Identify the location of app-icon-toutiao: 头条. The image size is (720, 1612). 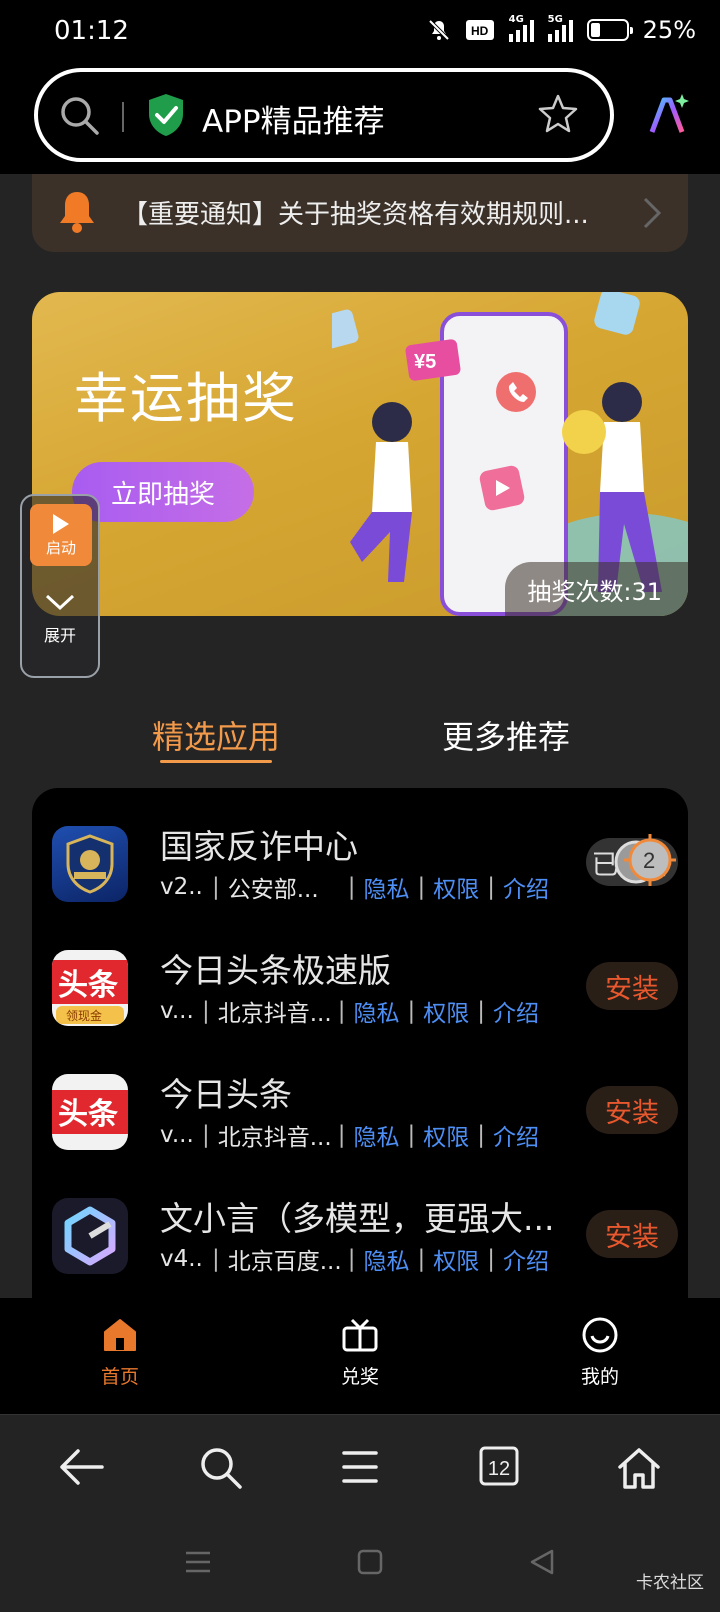
(90, 1112).